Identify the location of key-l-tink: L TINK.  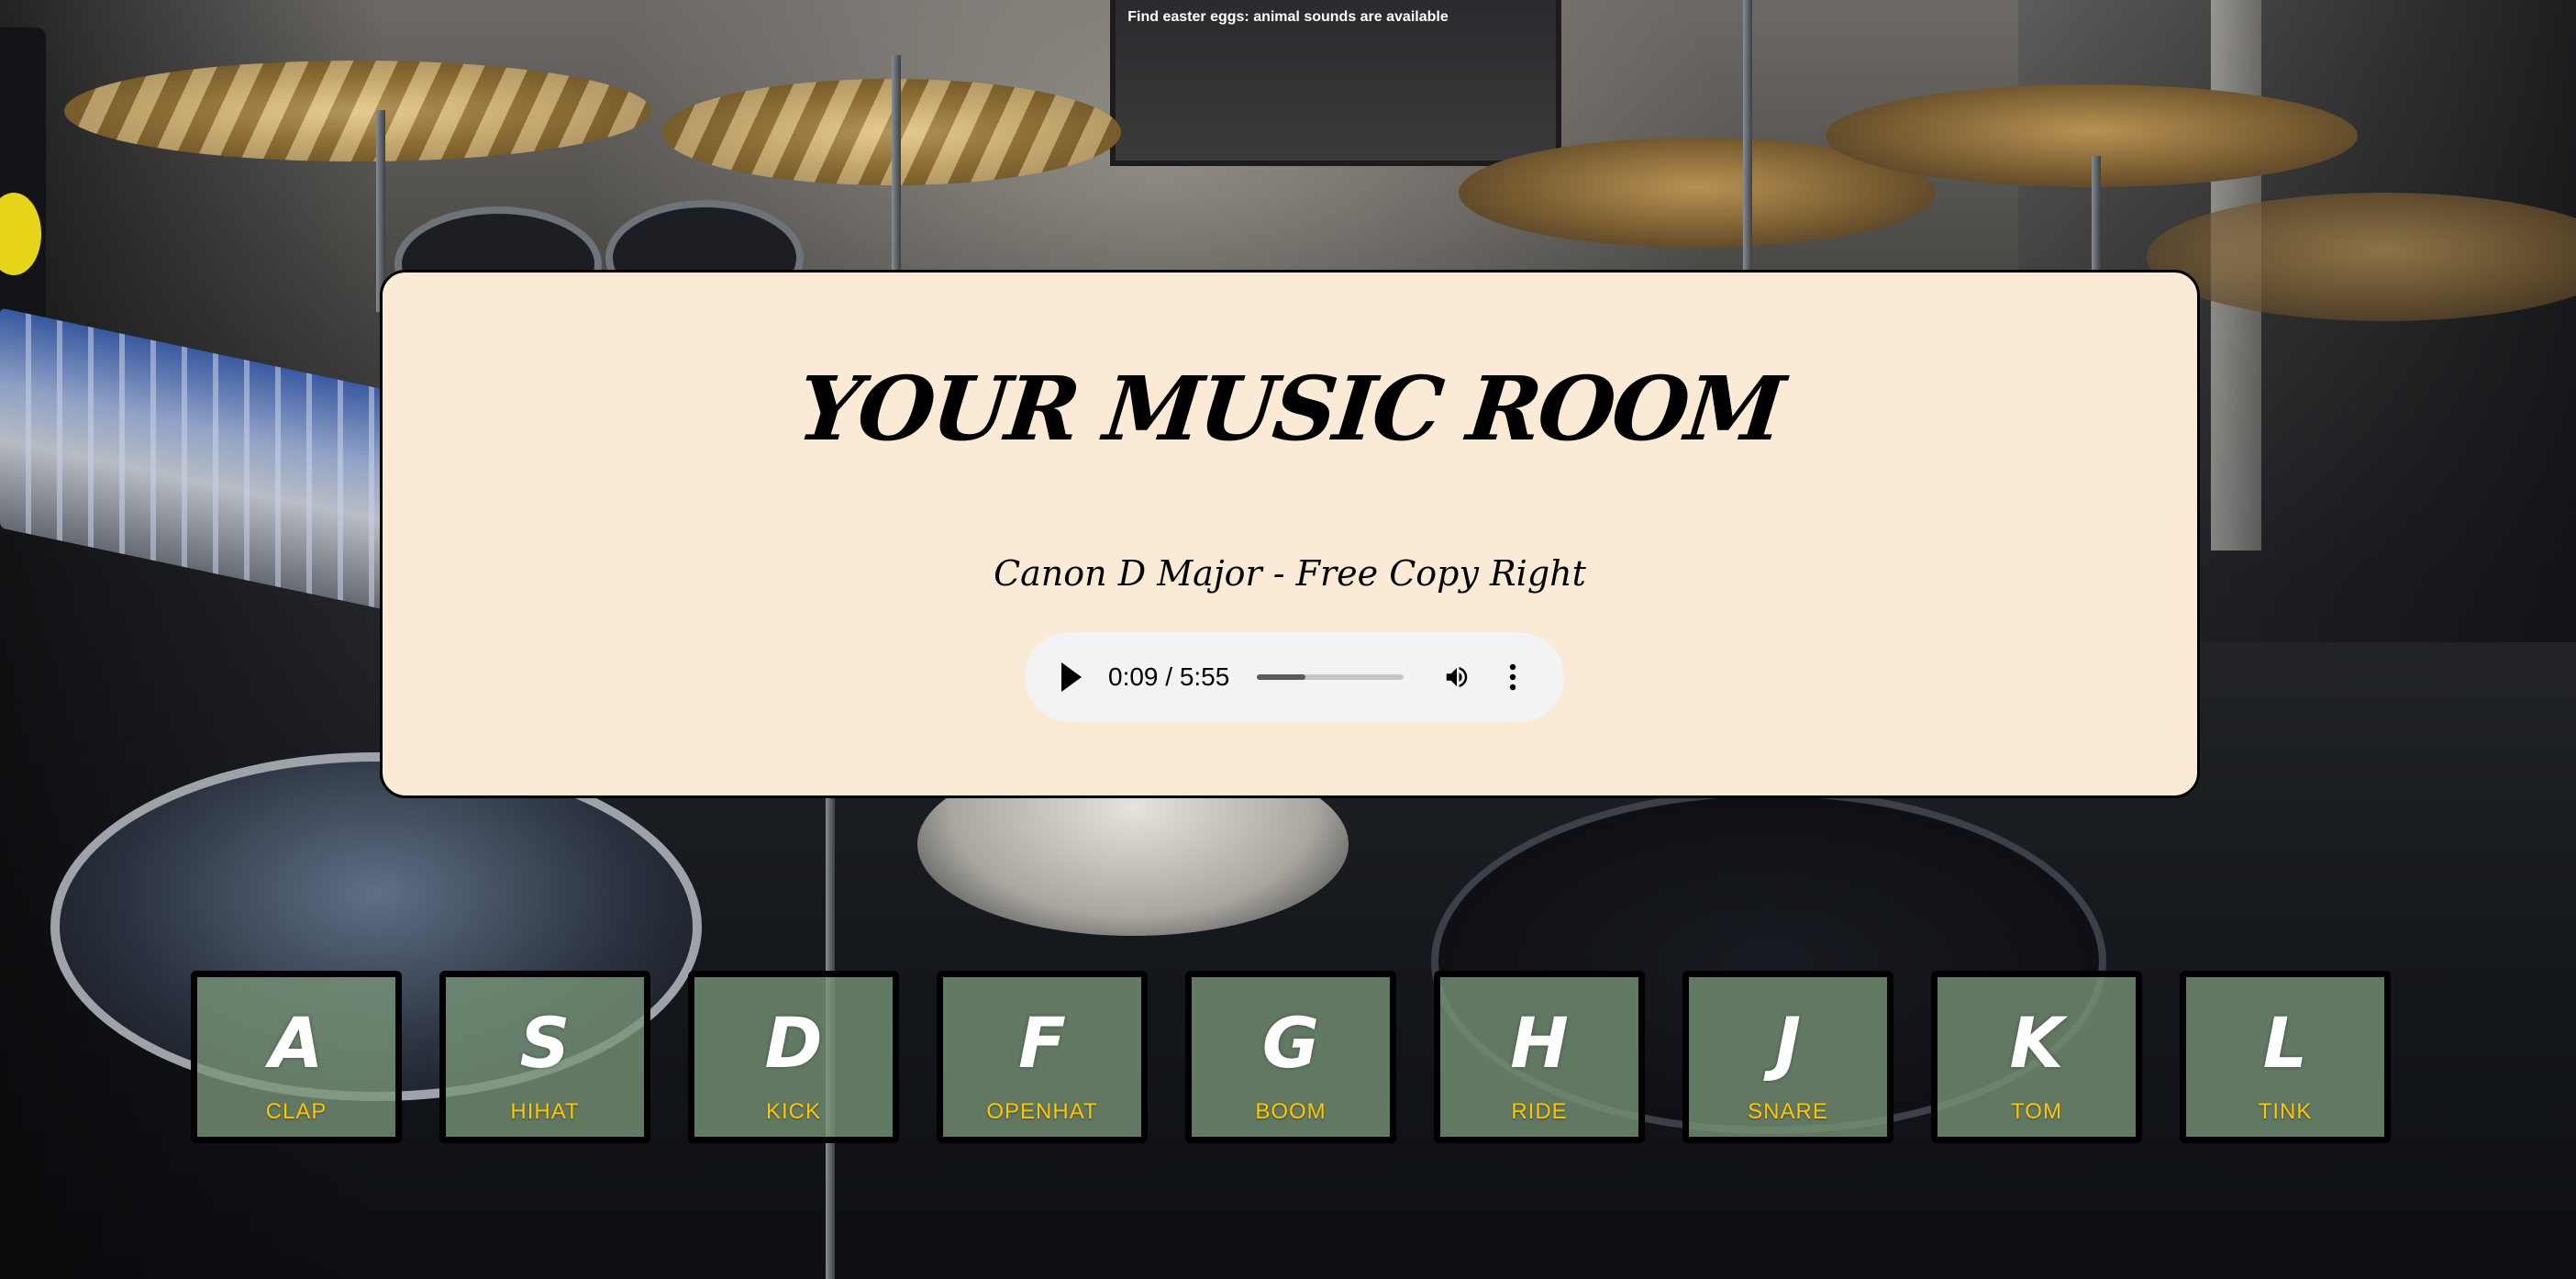
(2285, 1057).